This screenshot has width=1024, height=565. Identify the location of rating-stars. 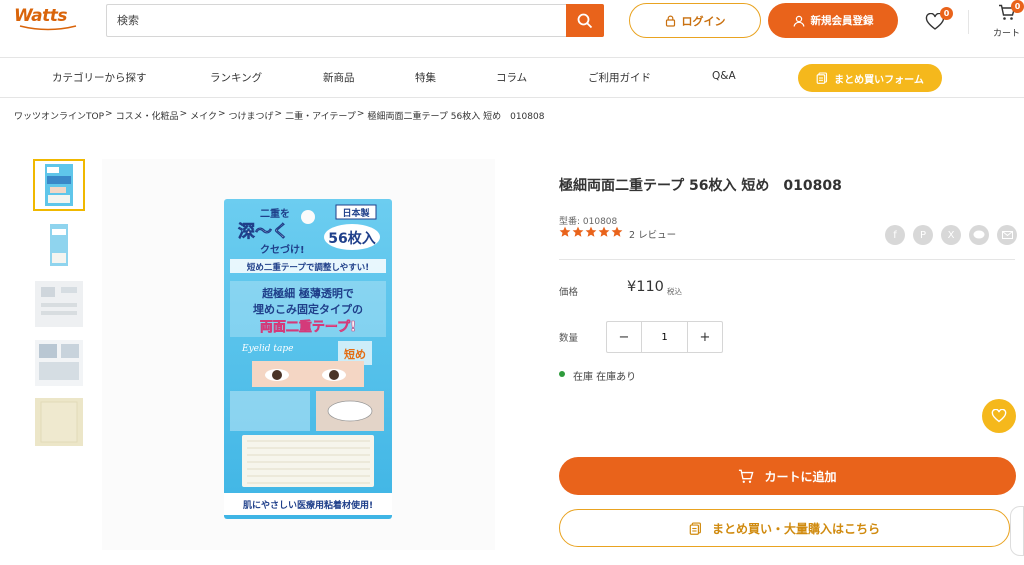
(591, 232).